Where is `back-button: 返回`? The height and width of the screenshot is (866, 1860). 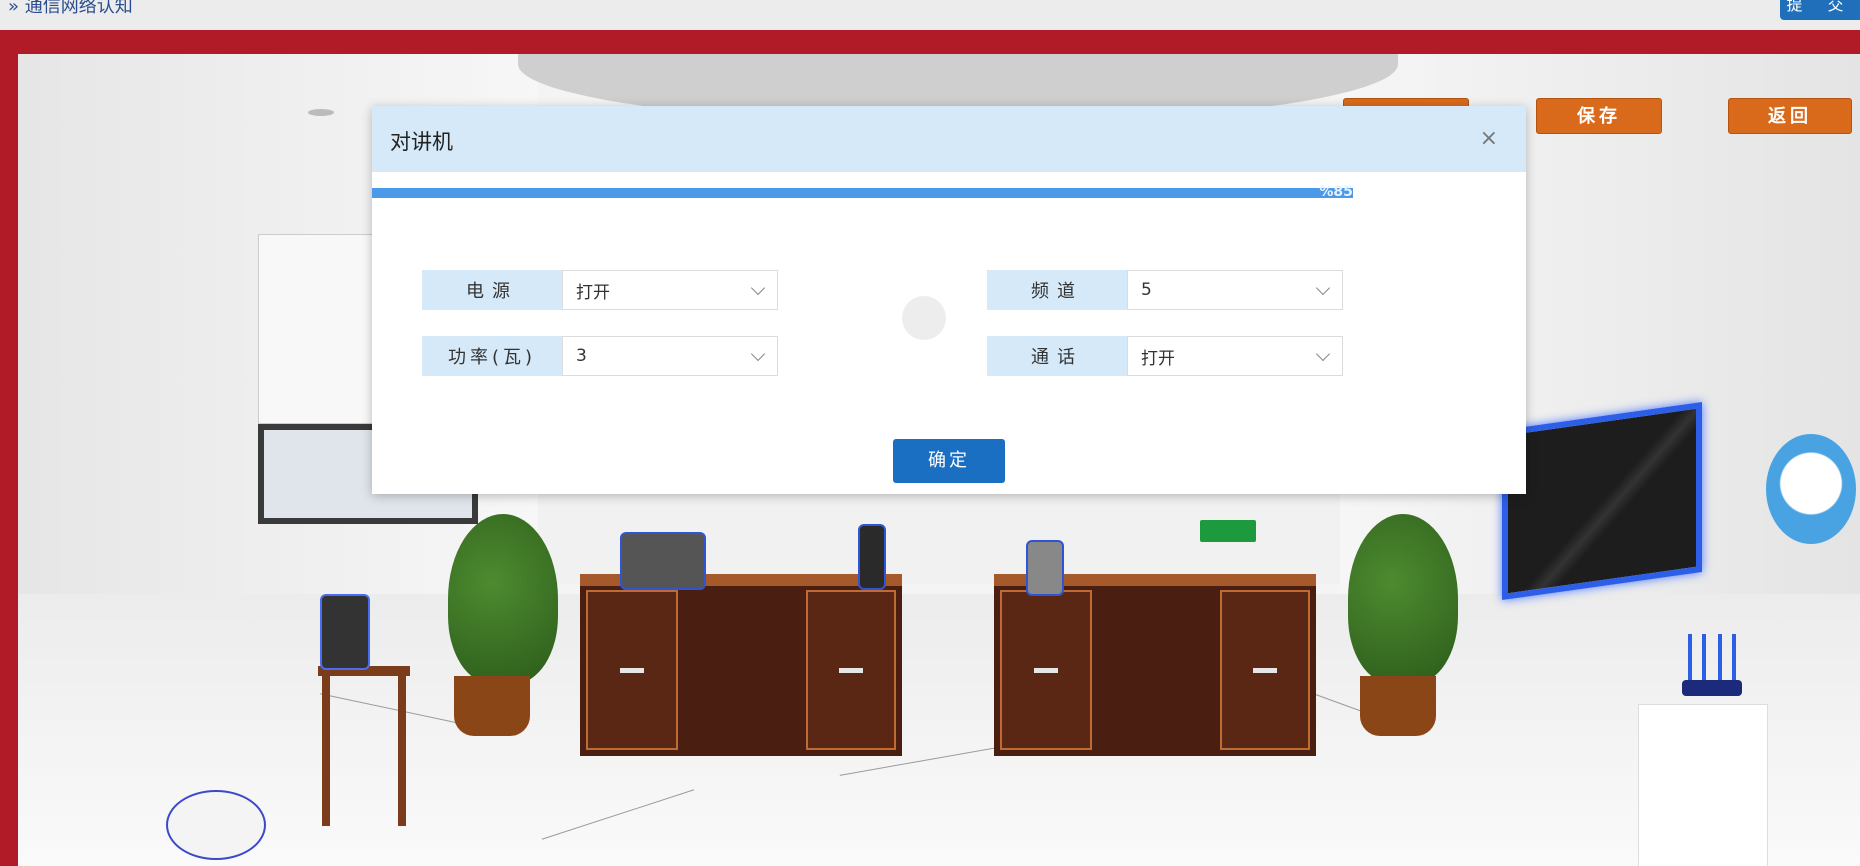 back-button: 返回 is located at coordinates (1790, 116).